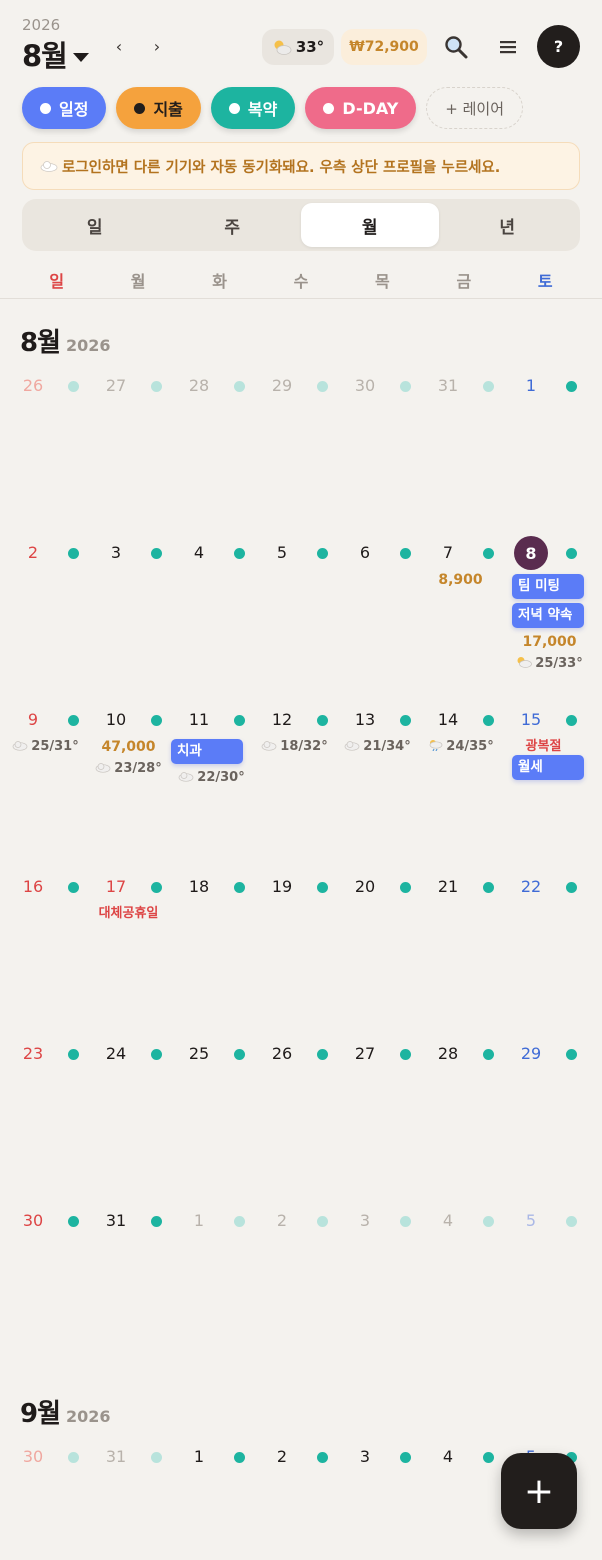 Image resolution: width=602 pixels, height=1560 pixels. I want to click on day-number: 4, so click(448, 1456).